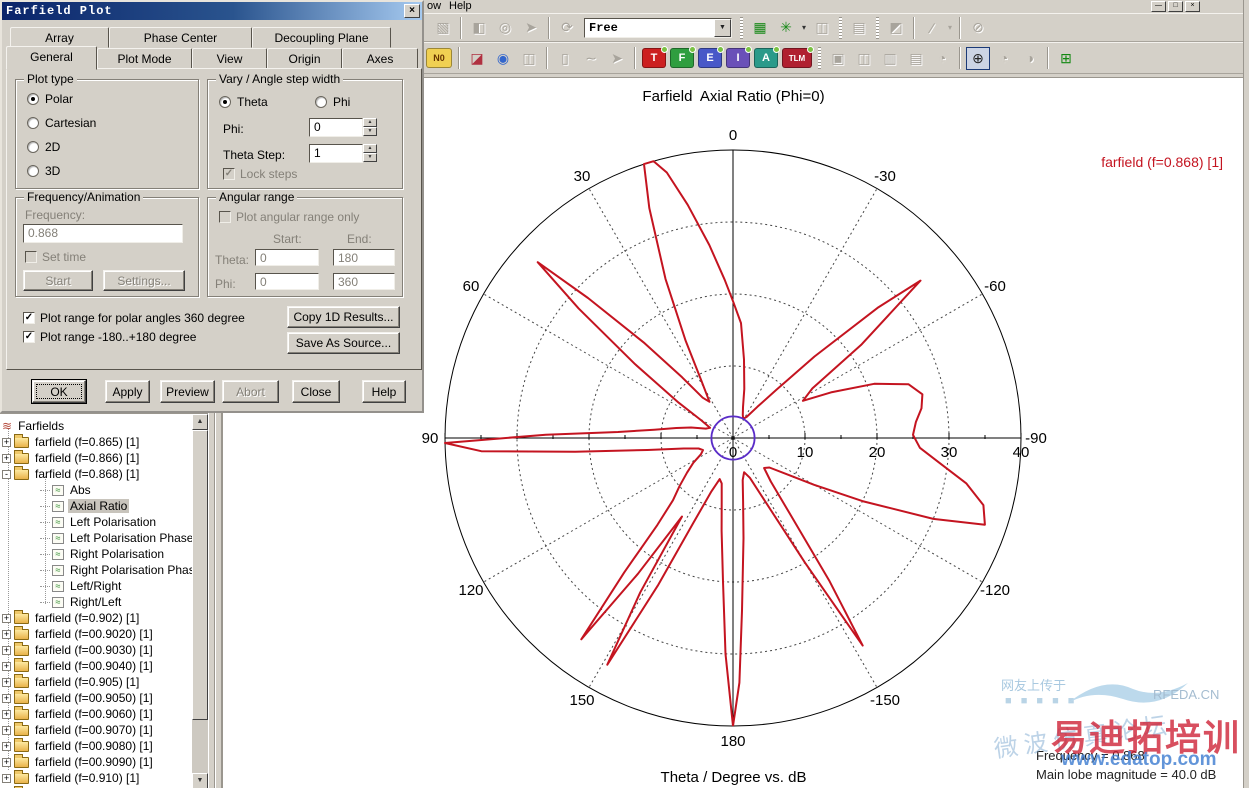 This screenshot has height=788, width=1249. Describe the element at coordinates (581, 700) in the screenshot. I see `angle-label: 150` at that location.